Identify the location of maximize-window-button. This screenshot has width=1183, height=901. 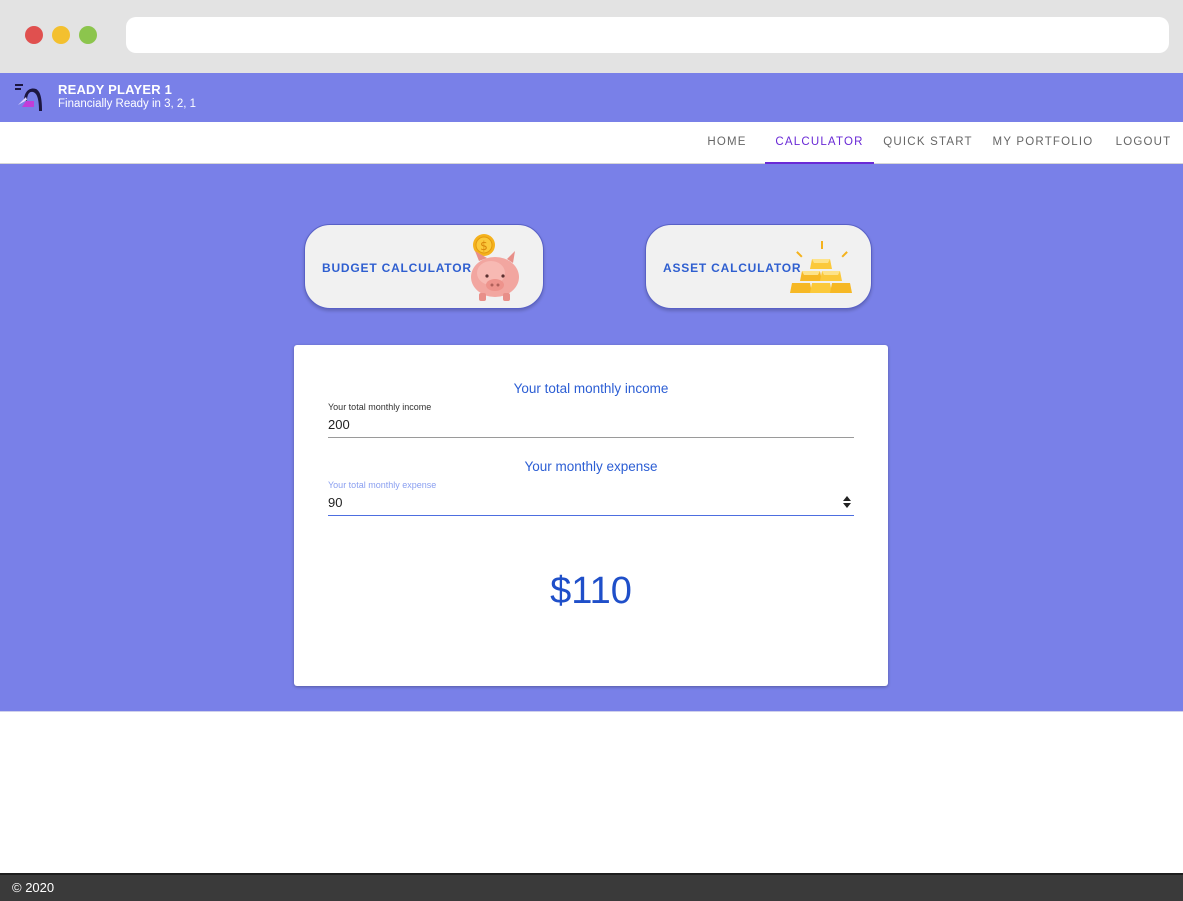
(88, 35).